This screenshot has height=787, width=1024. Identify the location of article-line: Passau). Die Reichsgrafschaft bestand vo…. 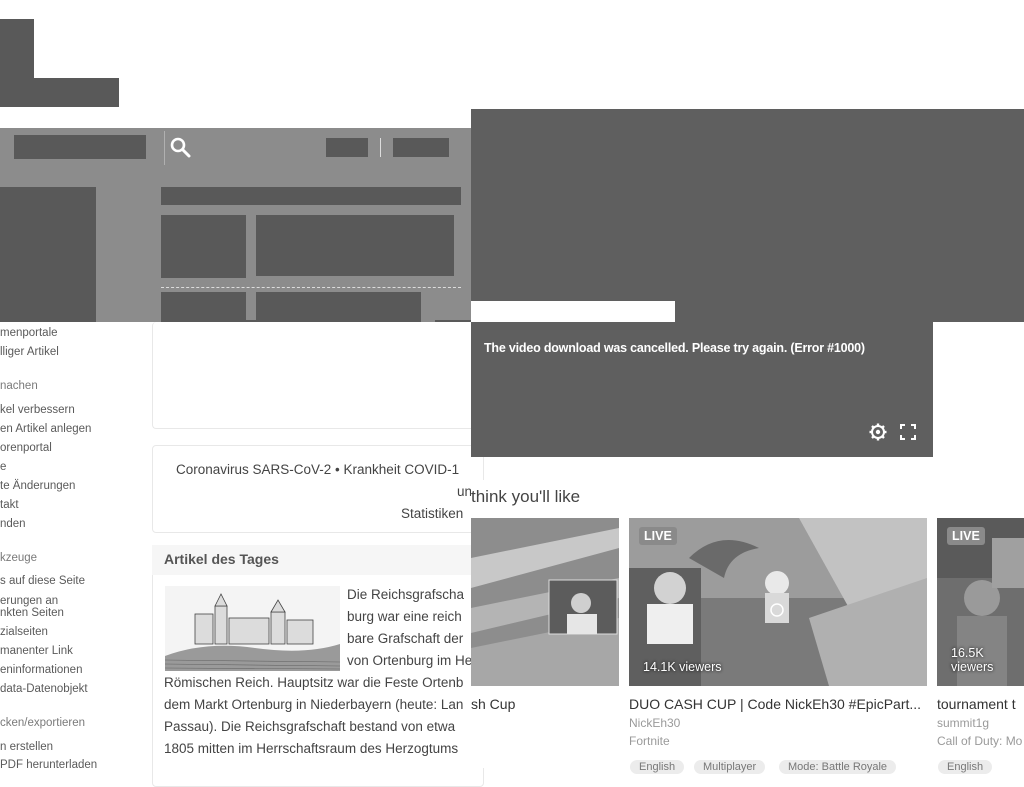
(310, 726).